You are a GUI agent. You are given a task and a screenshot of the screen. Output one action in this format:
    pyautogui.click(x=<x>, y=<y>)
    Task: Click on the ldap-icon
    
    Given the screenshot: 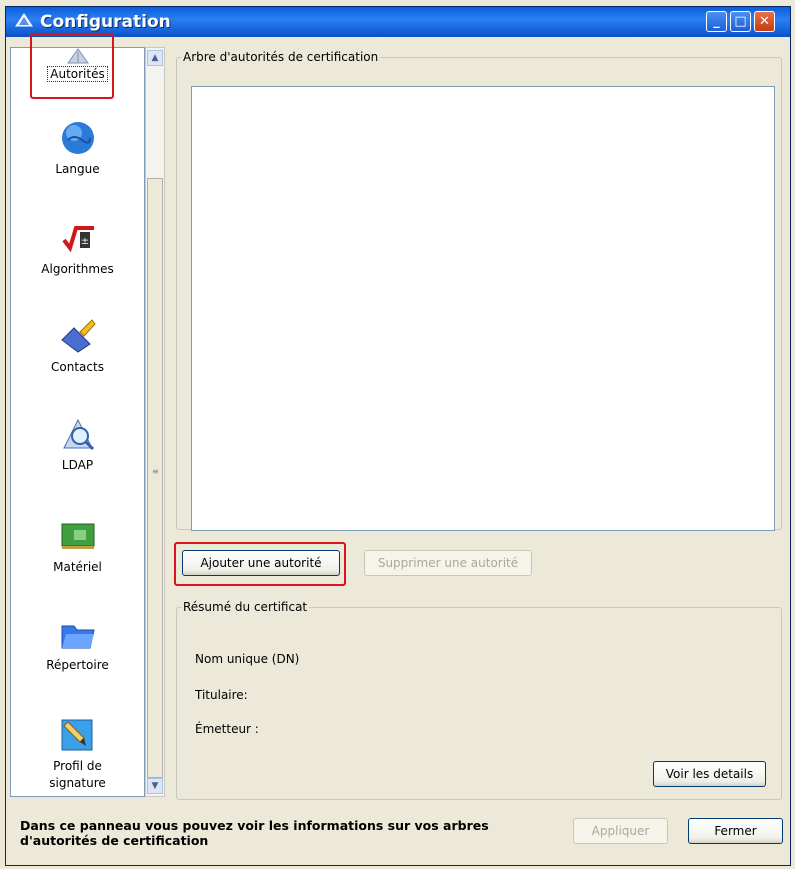 What is the action you would take?
    pyautogui.click(x=78, y=434)
    